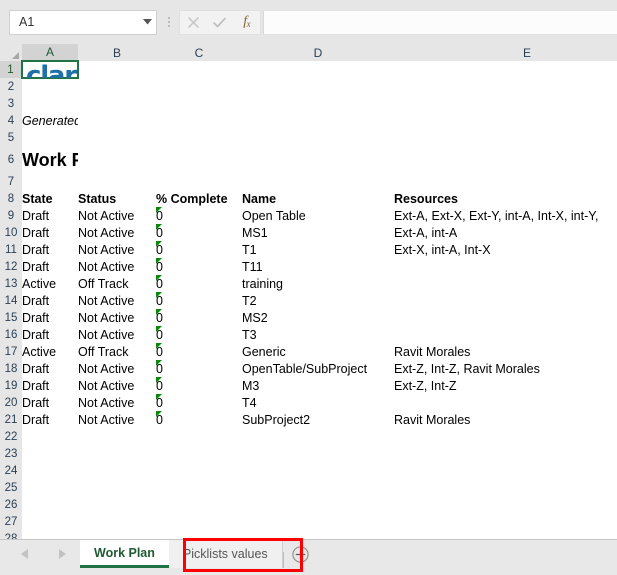 This screenshot has height=575, width=617. Describe the element at coordinates (440, 22) in the screenshot. I see `formula-input` at that location.